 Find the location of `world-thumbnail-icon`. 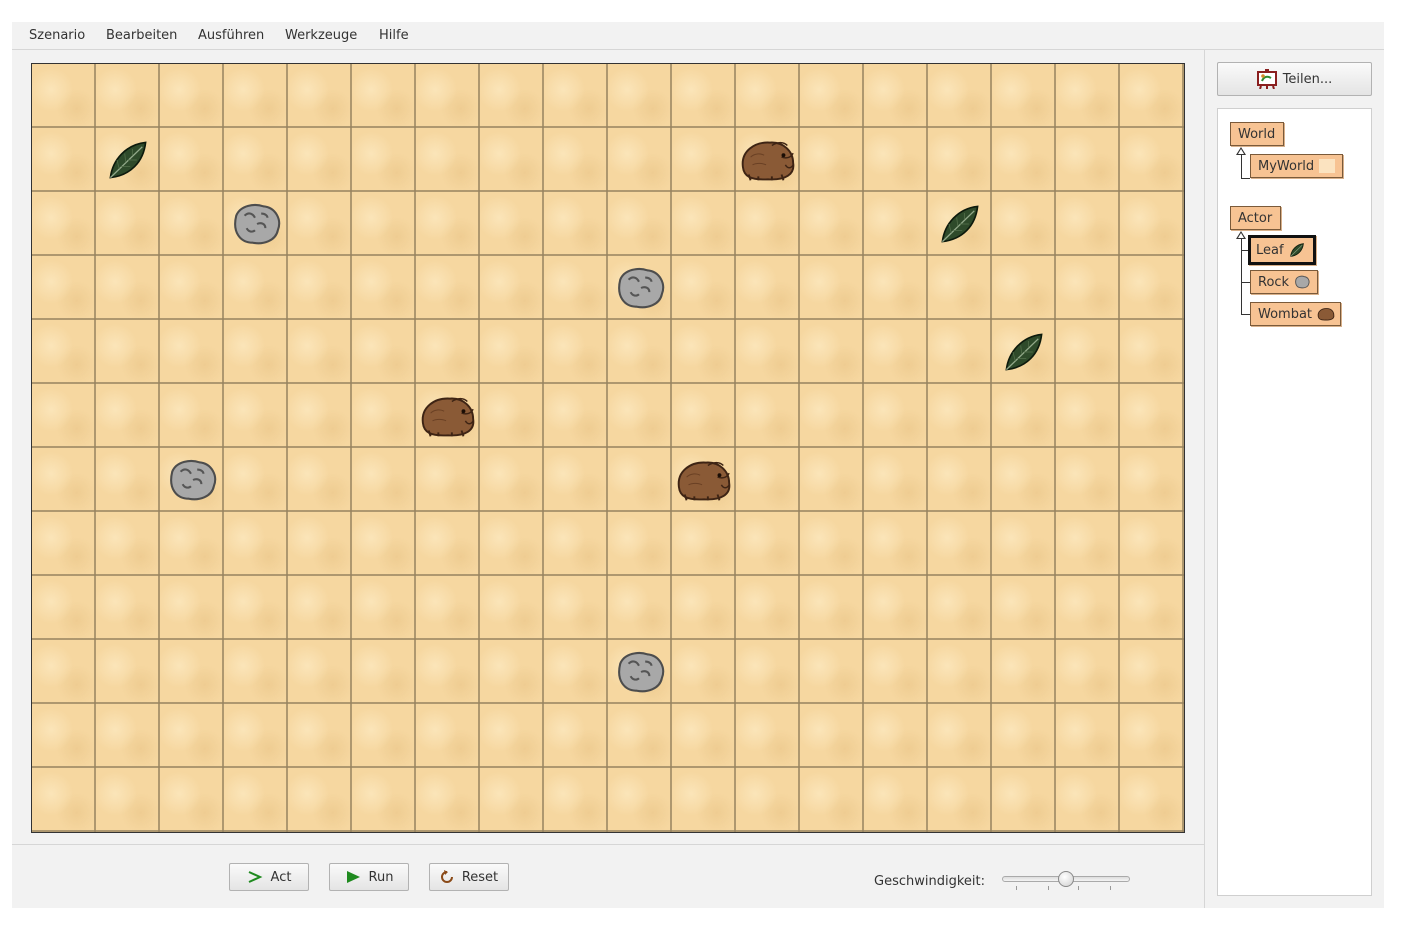

world-thumbnail-icon is located at coordinates (1327, 166).